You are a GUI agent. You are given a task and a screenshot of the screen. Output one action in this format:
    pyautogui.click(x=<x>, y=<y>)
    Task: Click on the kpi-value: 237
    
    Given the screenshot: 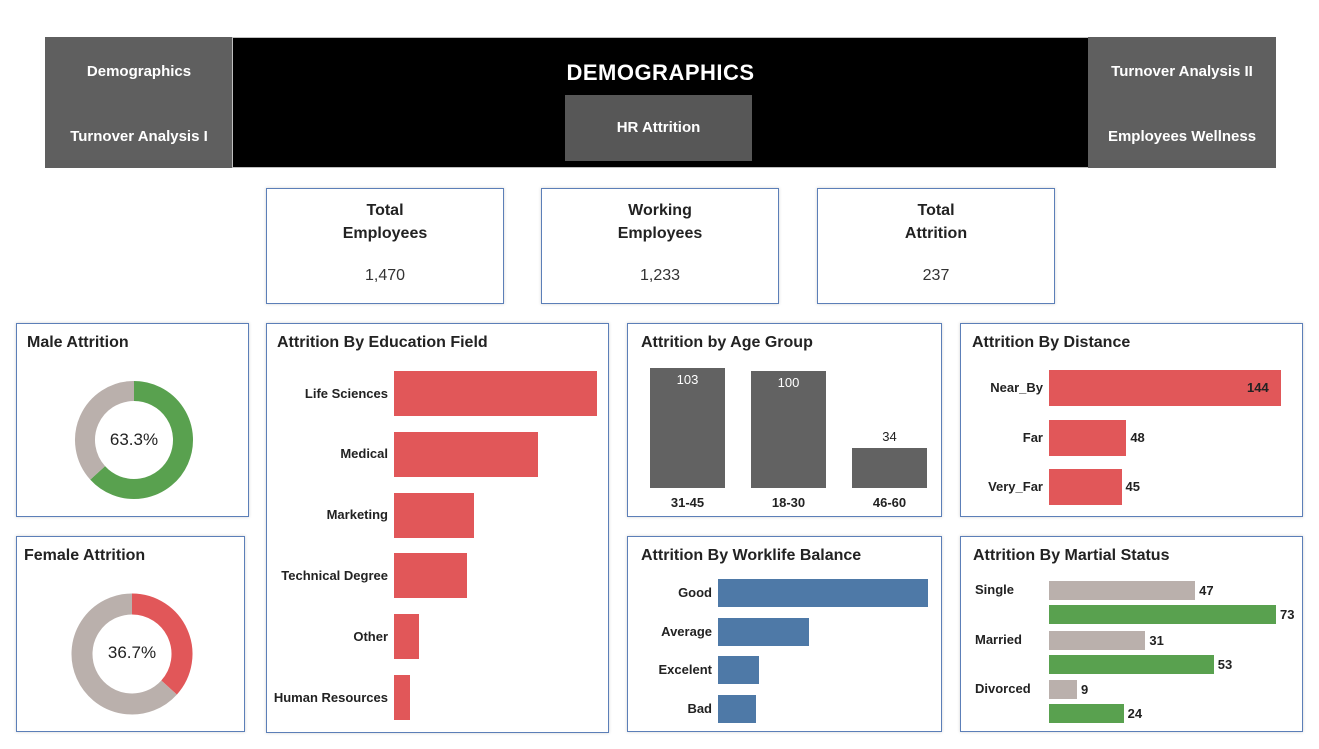 What is the action you would take?
    pyautogui.click(x=936, y=275)
    